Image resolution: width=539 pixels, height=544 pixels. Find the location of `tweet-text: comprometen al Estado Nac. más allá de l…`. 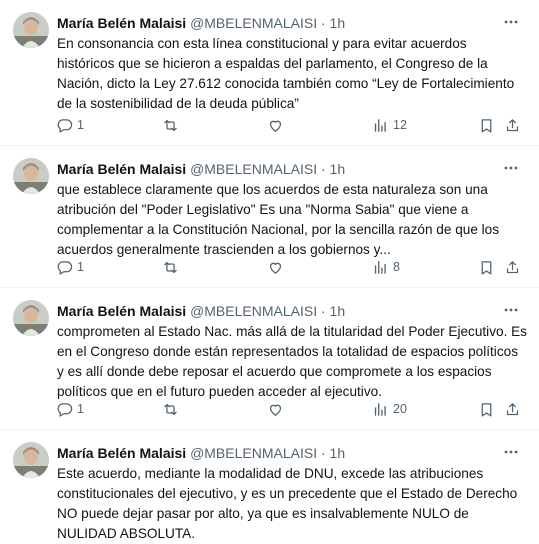

tweet-text: comprometen al Estado Nac. más allá de l… is located at coordinates (292, 361).